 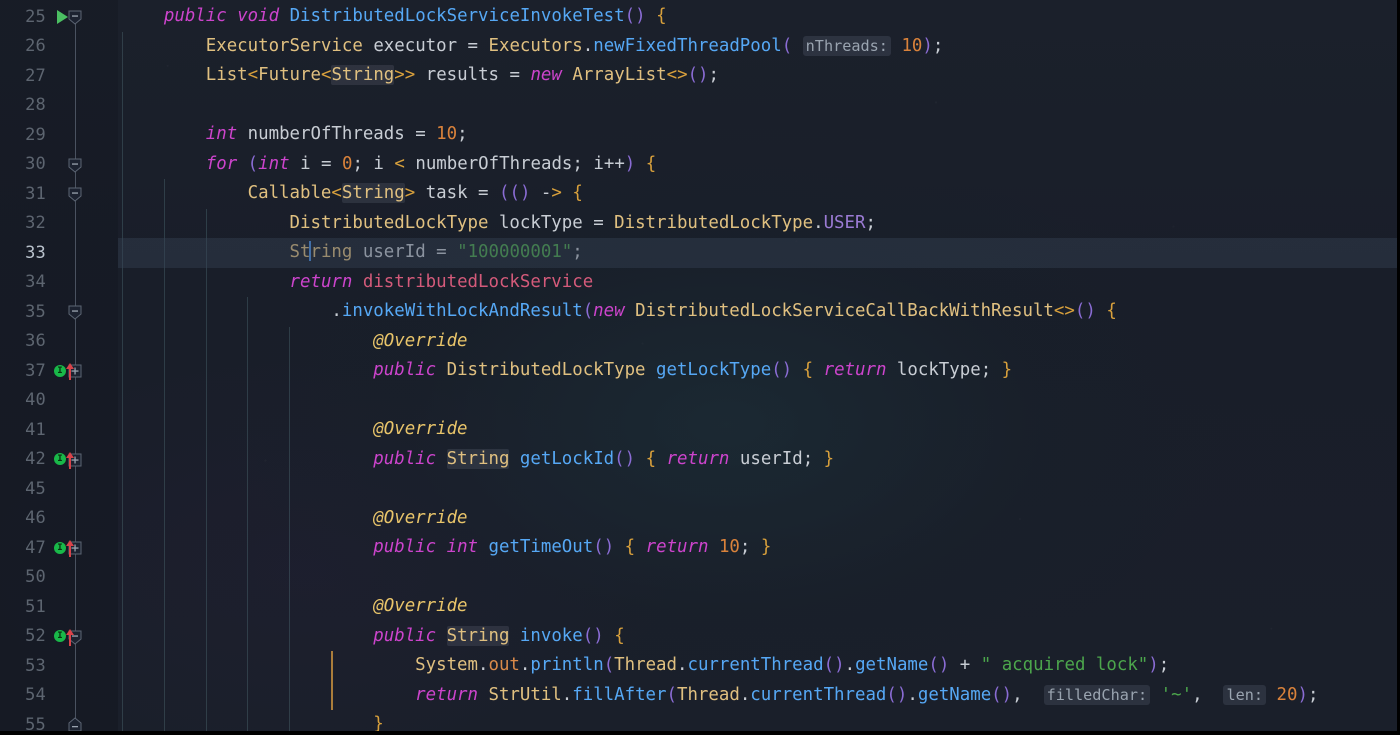 What do you see at coordinates (441, 281) in the screenshot?
I see `code-line-text: return distributedLockService` at bounding box center [441, 281].